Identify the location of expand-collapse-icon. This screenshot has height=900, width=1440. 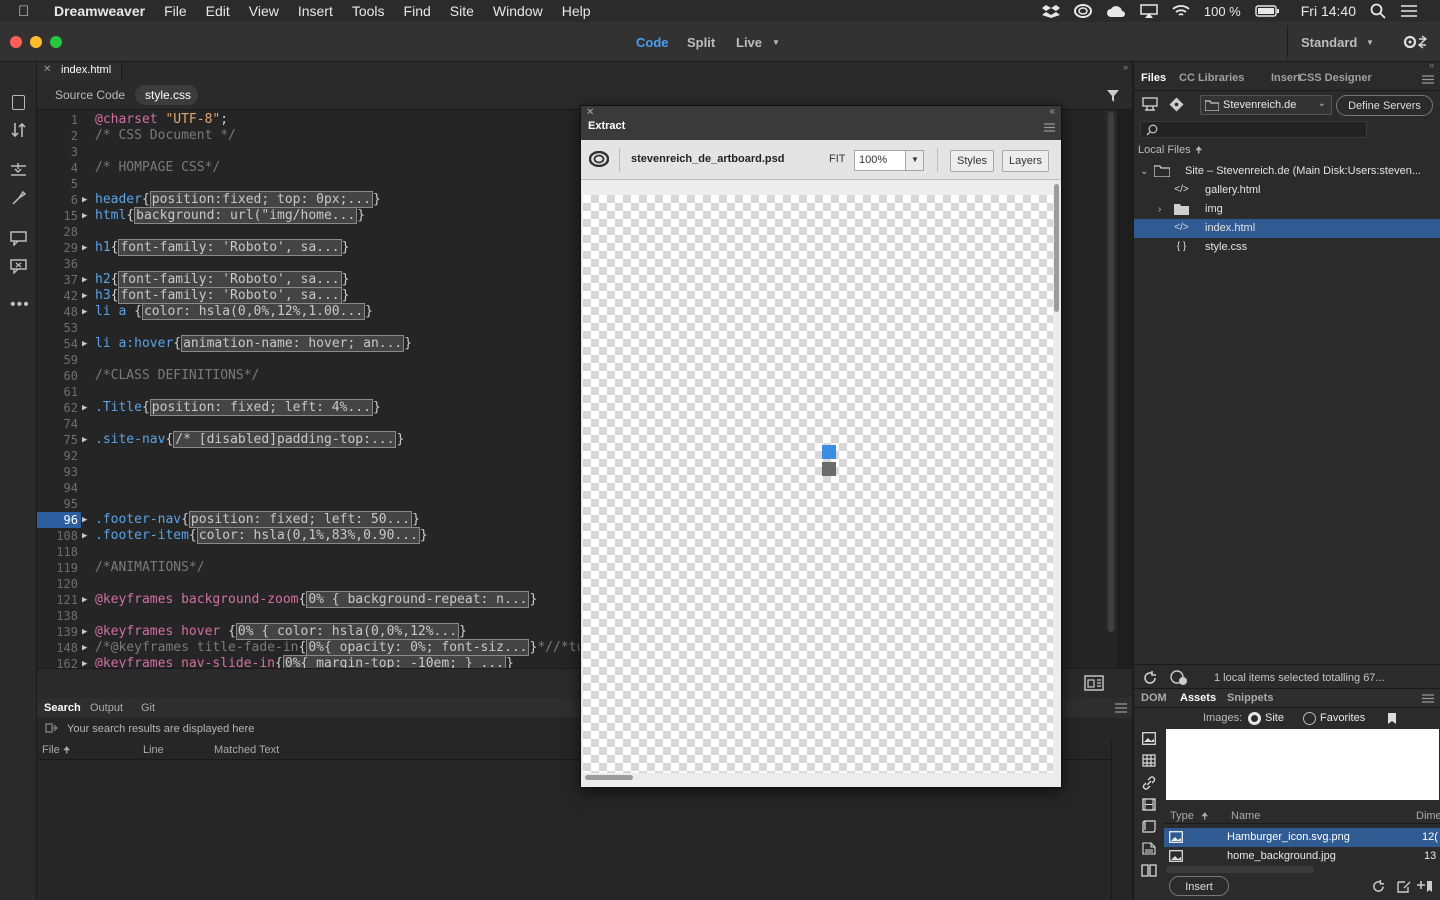
(18, 170).